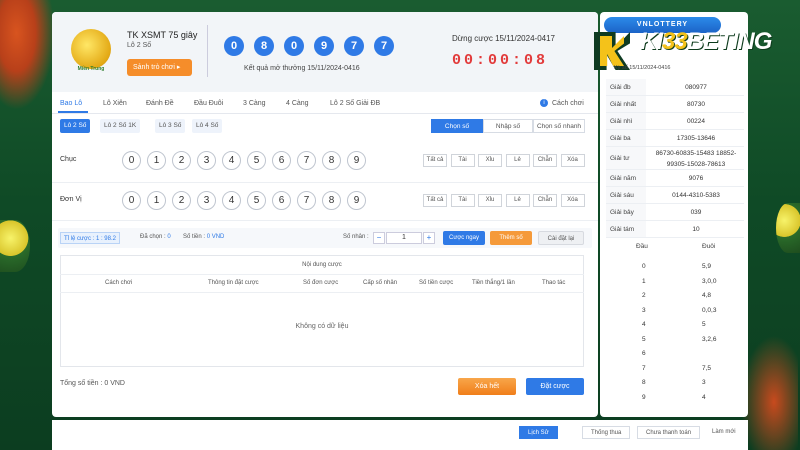 The height and width of the screenshot is (450, 800). What do you see at coordinates (675, 178) in the screenshot?
I see `result-row: Giải năm 9076` at bounding box center [675, 178].